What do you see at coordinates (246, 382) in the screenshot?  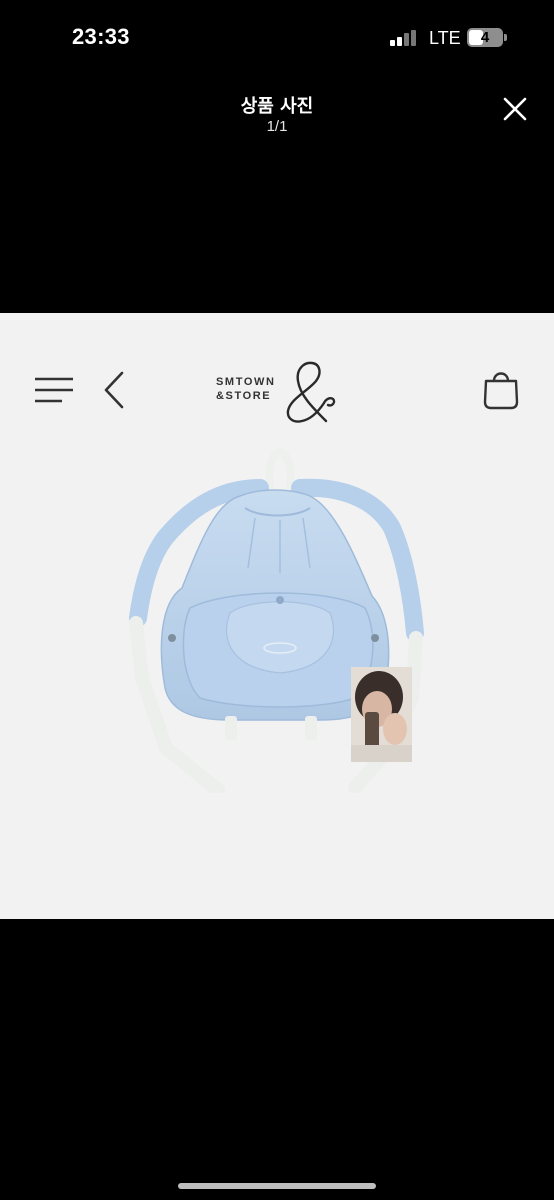 I see `brand-name-line1: SMTOWN` at bounding box center [246, 382].